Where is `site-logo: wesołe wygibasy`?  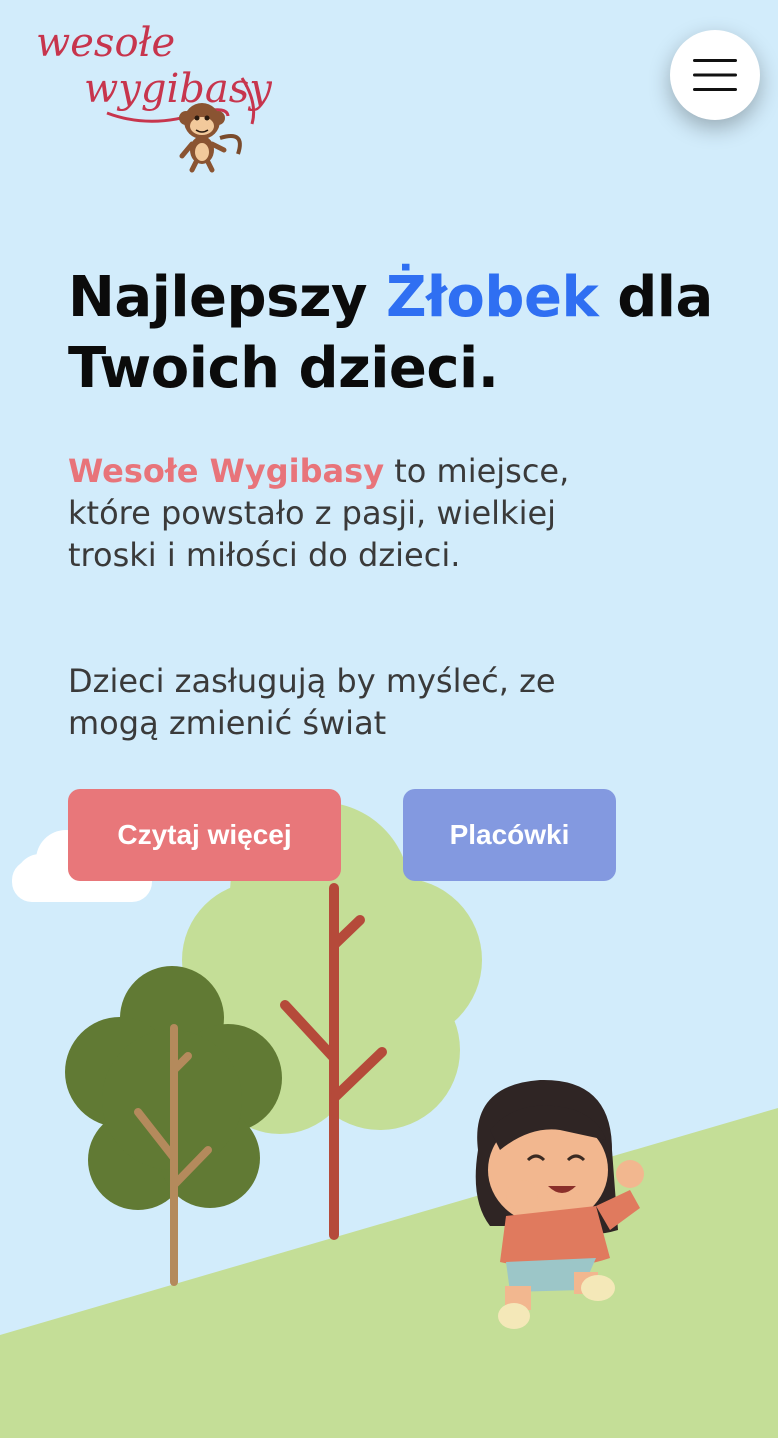
site-logo: wesołe wygibasy is located at coordinates (152, 95).